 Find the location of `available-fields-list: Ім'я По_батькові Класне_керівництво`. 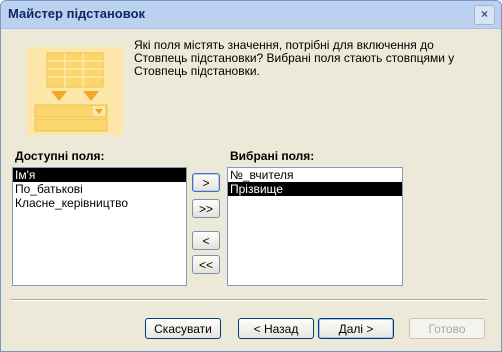

available-fields-list: Ім'я По_батькові Класне_керівництво is located at coordinates (99, 226).